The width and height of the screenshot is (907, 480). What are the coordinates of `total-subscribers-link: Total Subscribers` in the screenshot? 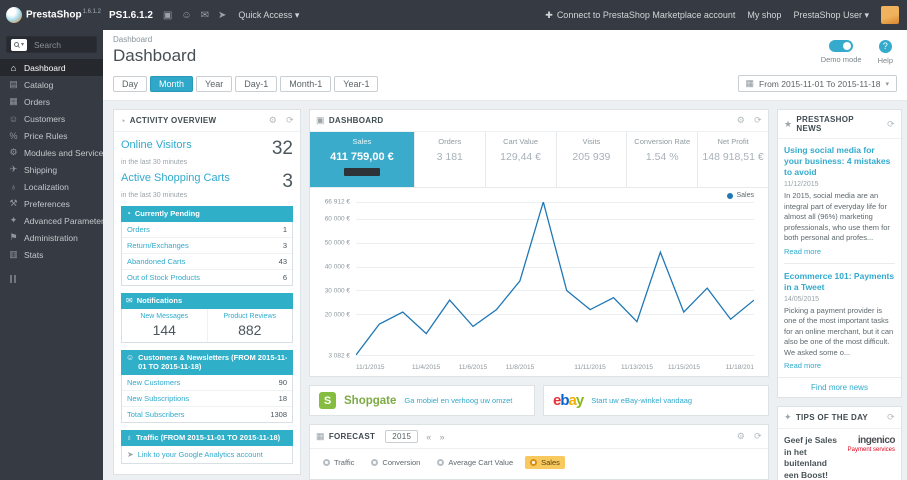 It's located at (156, 414).